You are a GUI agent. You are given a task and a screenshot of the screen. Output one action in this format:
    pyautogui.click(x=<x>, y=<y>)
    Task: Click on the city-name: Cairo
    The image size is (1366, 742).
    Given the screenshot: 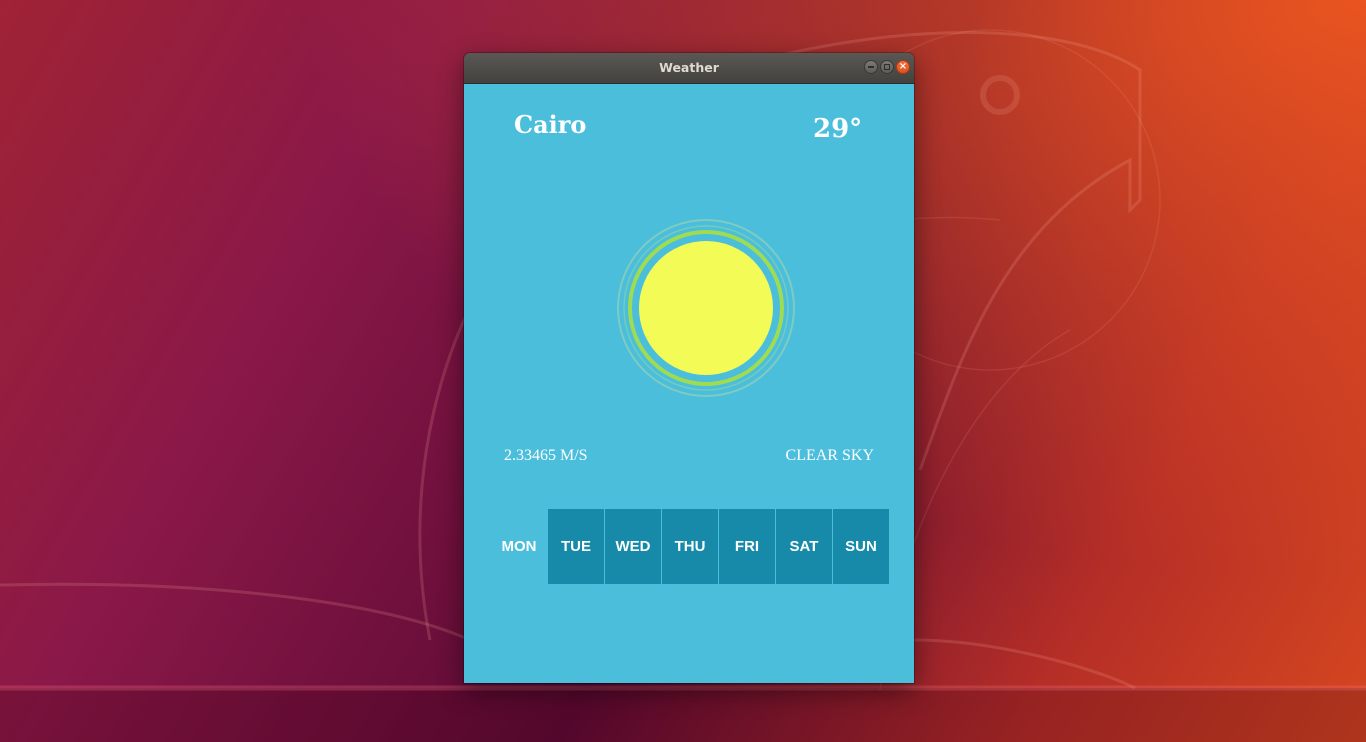 What is the action you would take?
    pyautogui.click(x=550, y=124)
    